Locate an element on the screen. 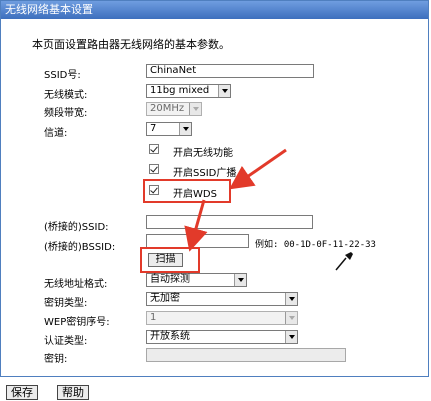 The height and width of the screenshot is (401, 431). channel-select: 7 is located at coordinates (169, 129).